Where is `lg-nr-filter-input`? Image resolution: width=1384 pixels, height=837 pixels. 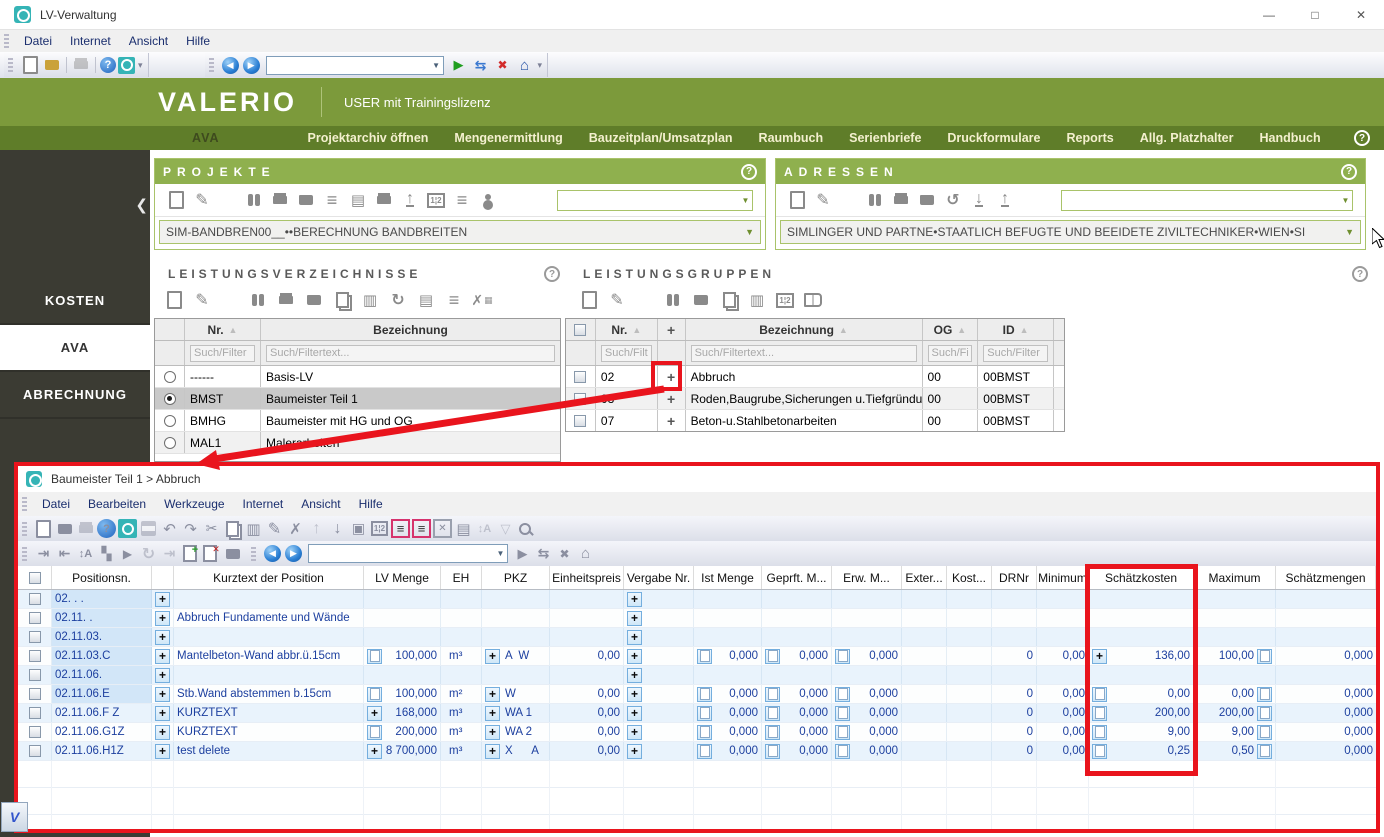
lg-nr-filter-input is located at coordinates (626, 353).